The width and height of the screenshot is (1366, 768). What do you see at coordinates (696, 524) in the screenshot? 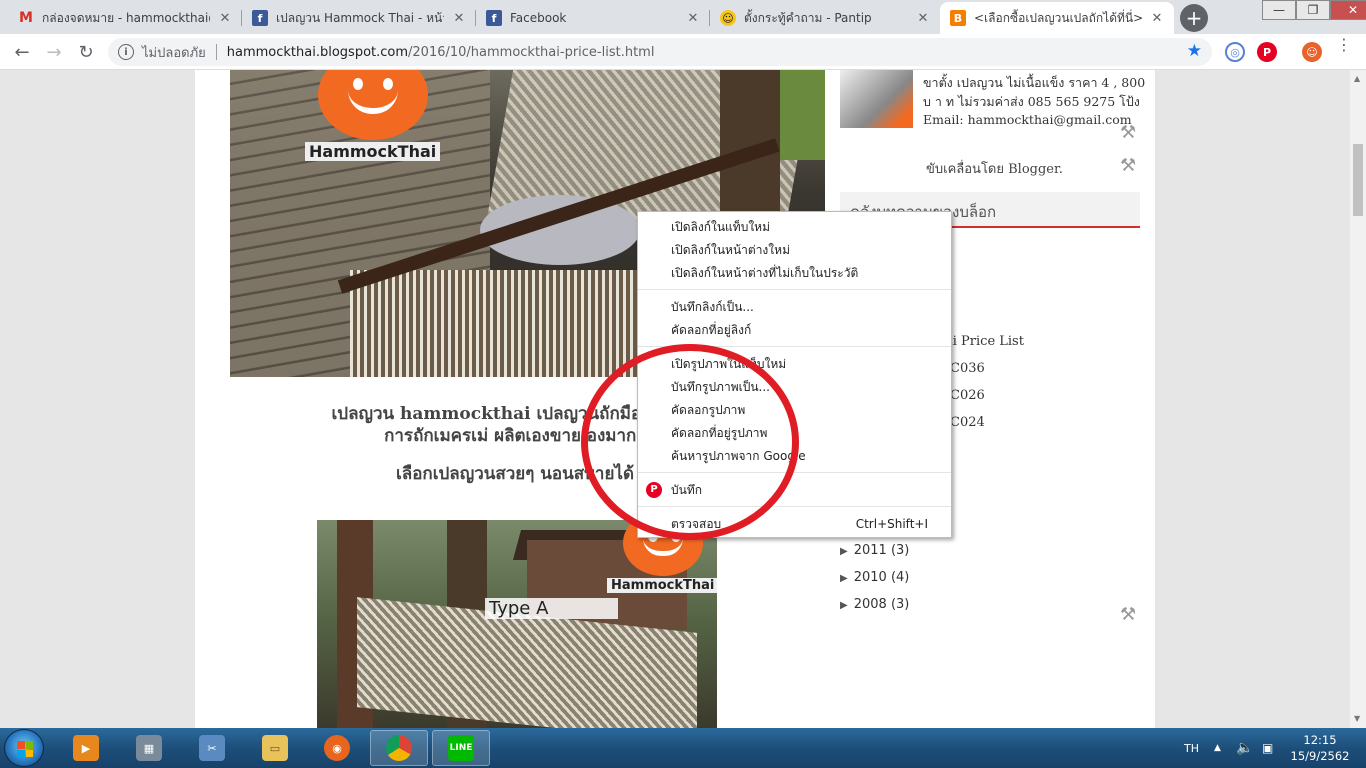
I see `menu-item-label: ตรวจสอบ` at bounding box center [696, 524].